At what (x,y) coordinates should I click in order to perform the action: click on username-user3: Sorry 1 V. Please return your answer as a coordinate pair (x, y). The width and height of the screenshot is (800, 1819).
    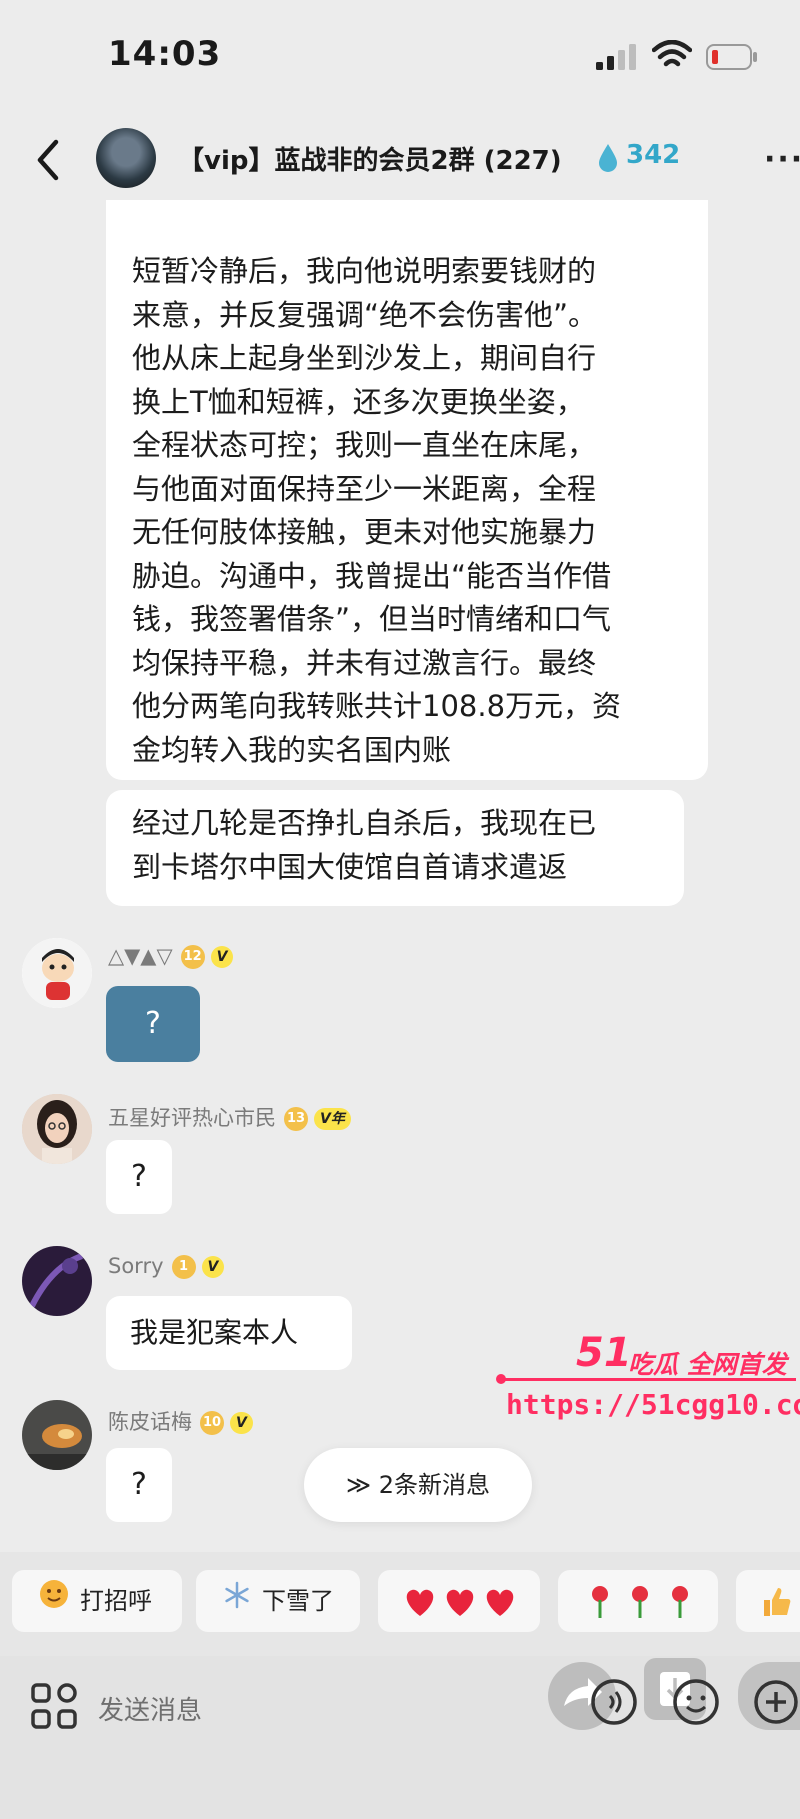
    Looking at the image, I should click on (166, 1266).